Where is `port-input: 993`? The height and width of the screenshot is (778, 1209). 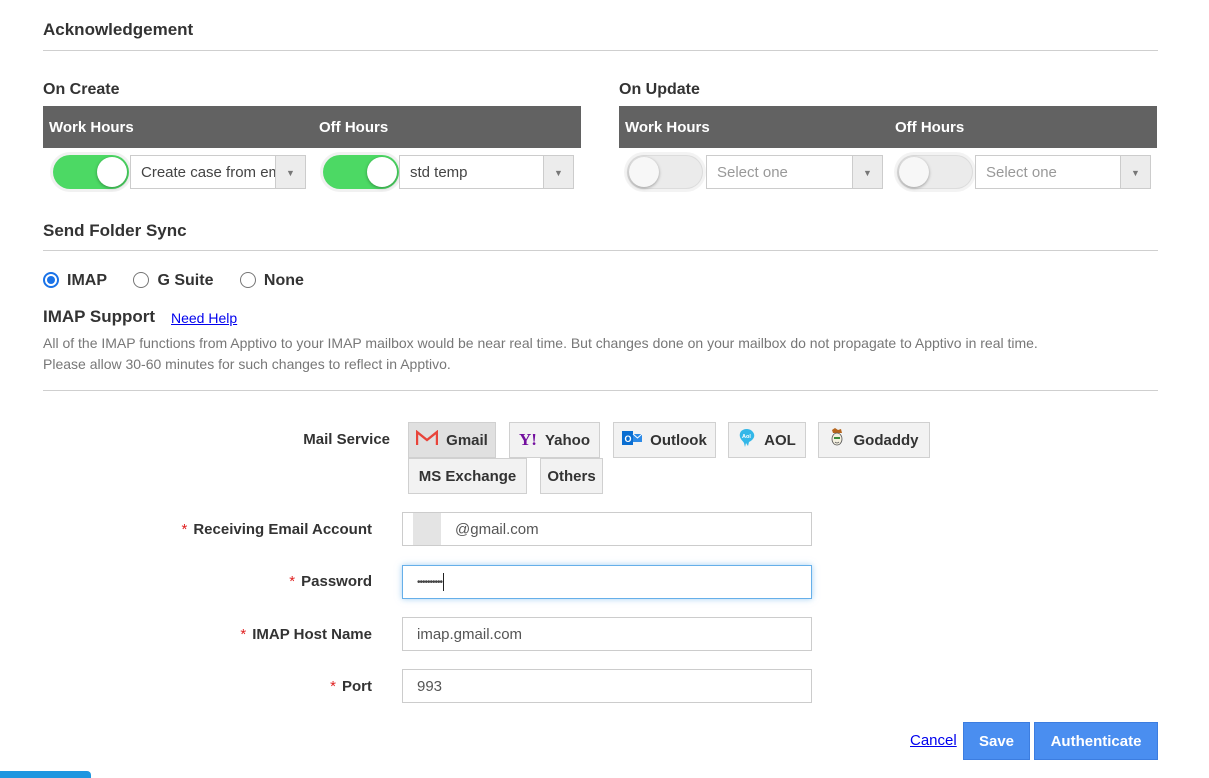 port-input: 993 is located at coordinates (607, 686).